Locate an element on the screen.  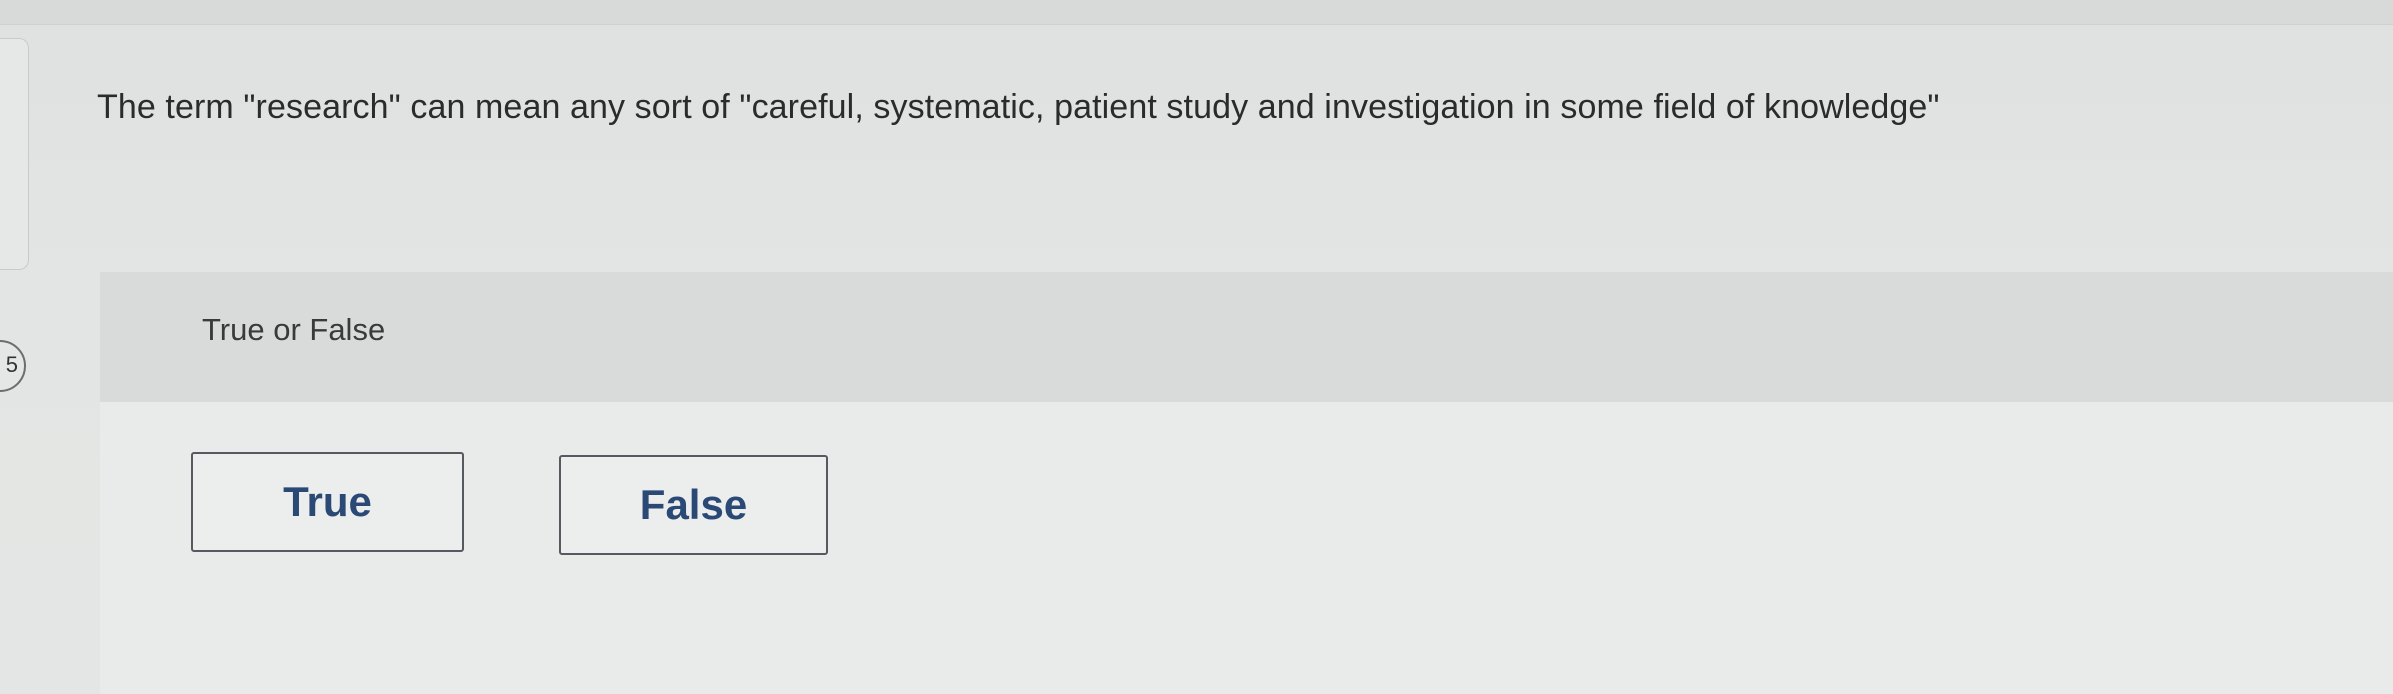
top-toolbar-strip is located at coordinates (1196, 12).